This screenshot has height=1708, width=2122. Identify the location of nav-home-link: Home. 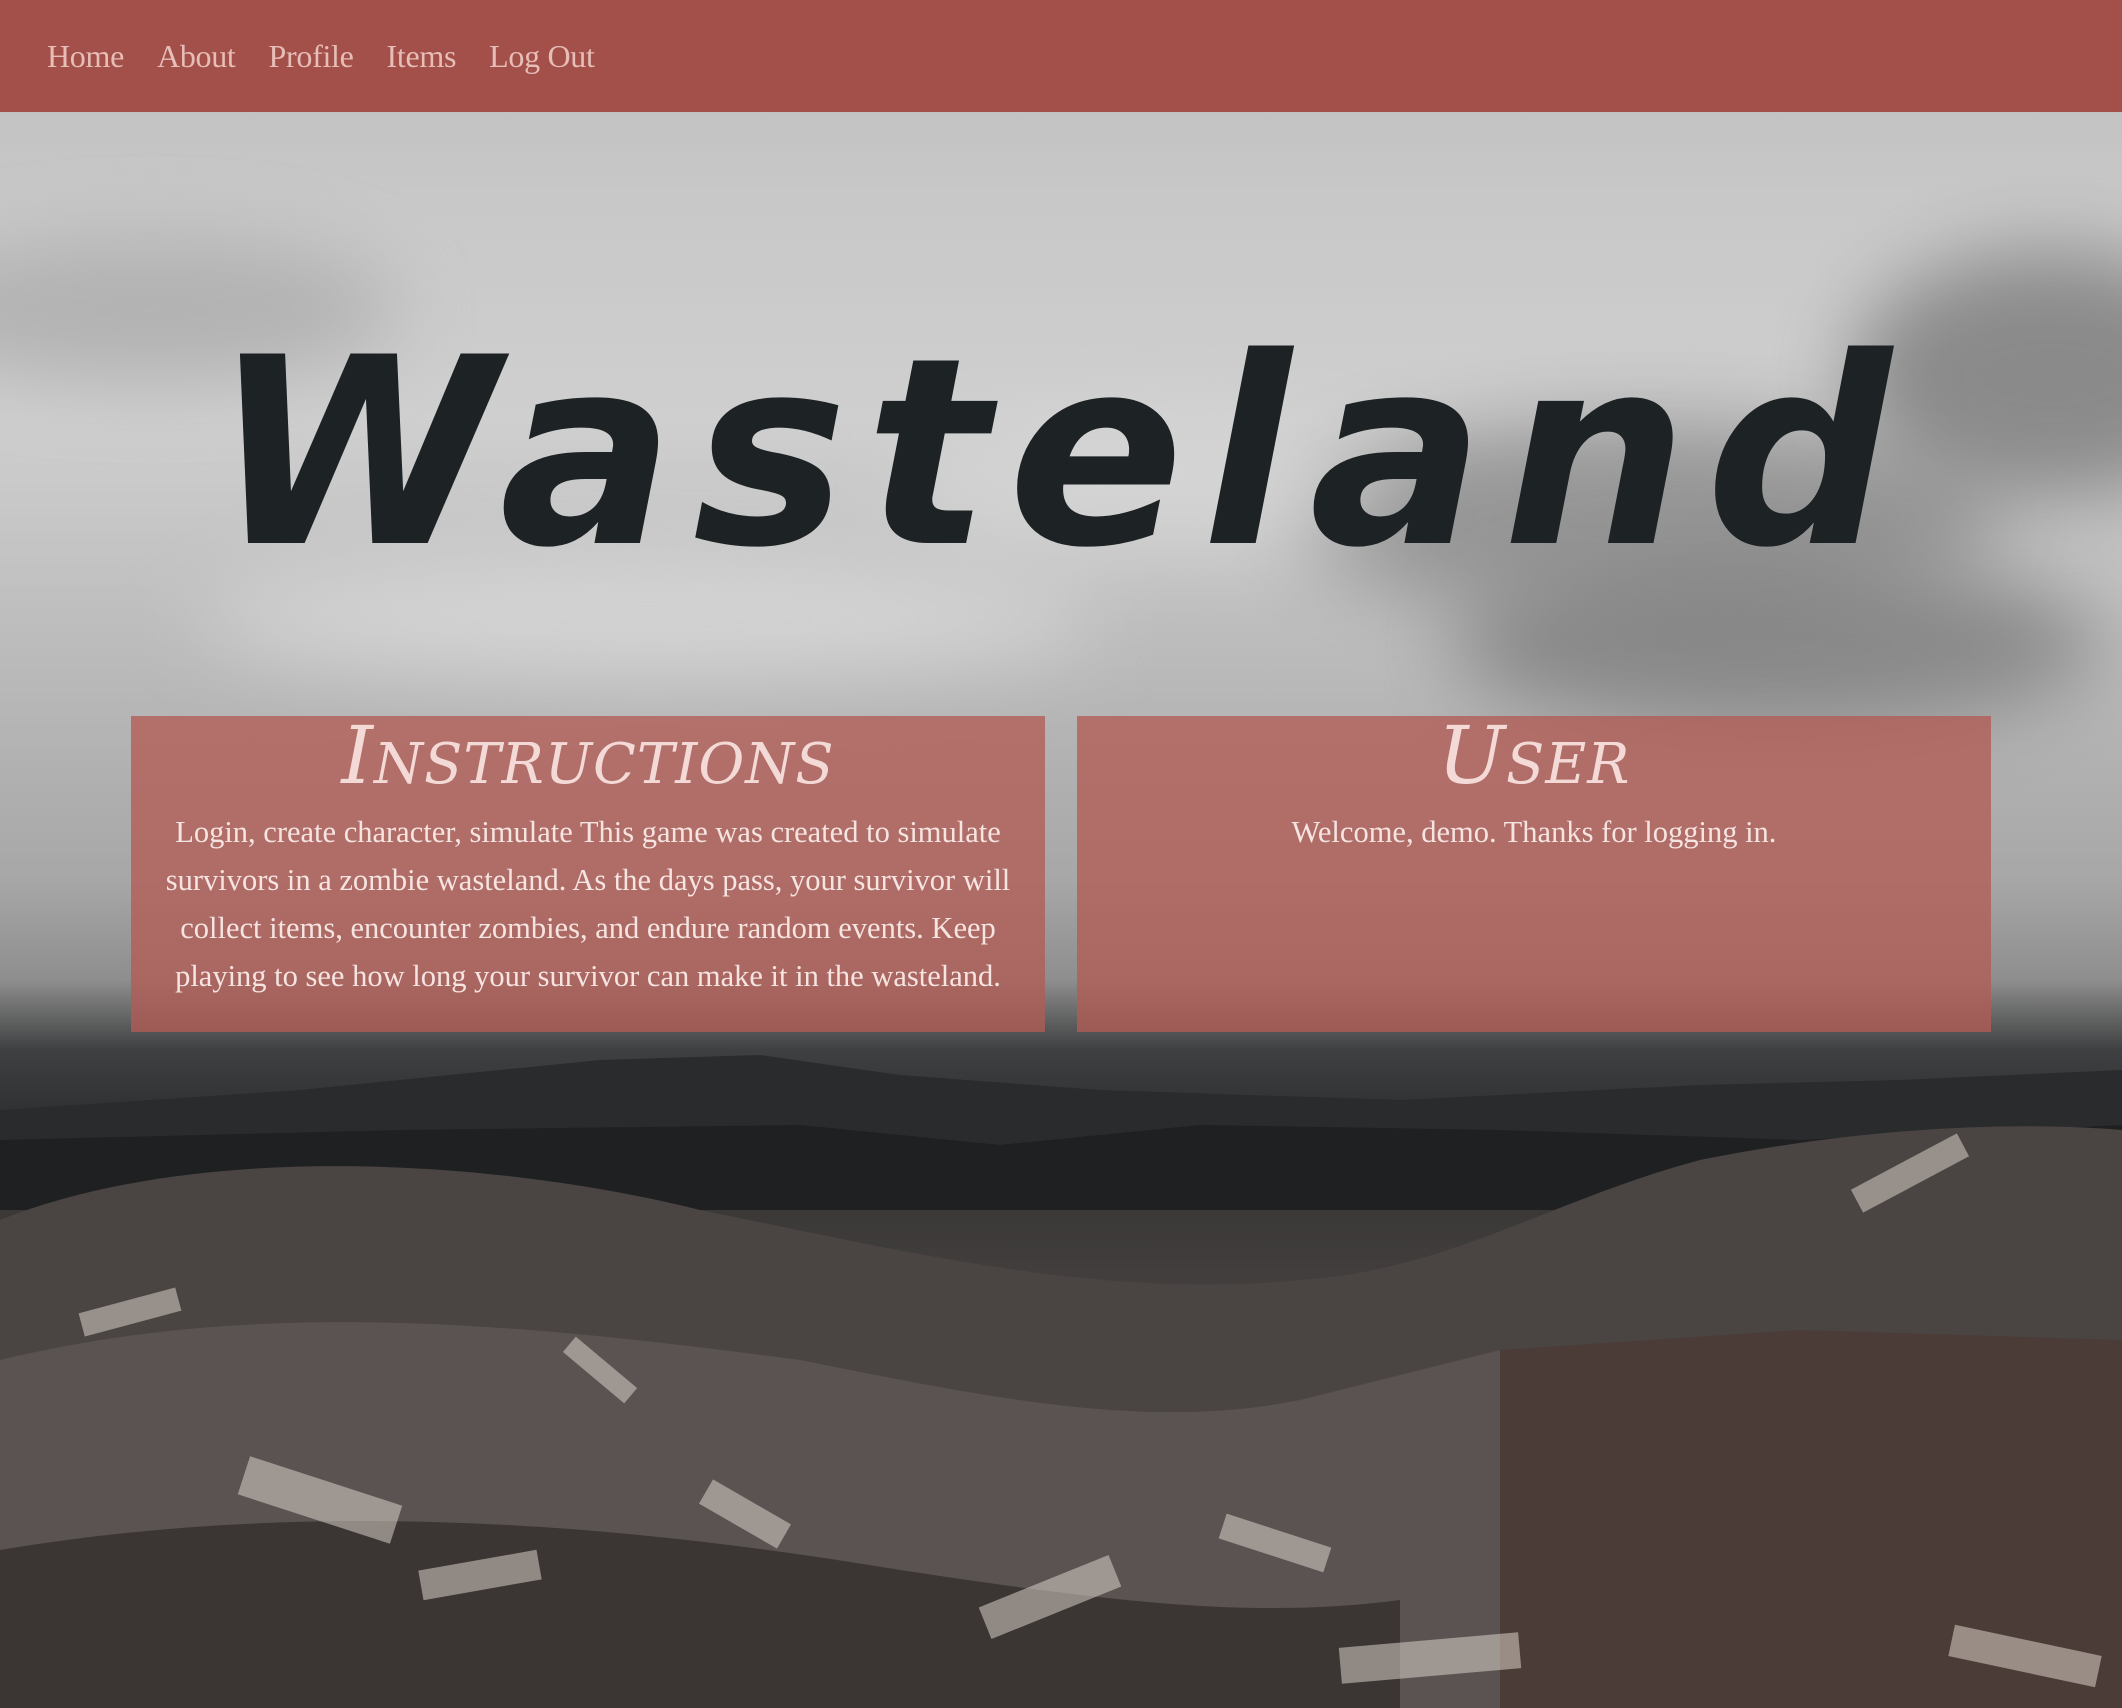
(85, 56).